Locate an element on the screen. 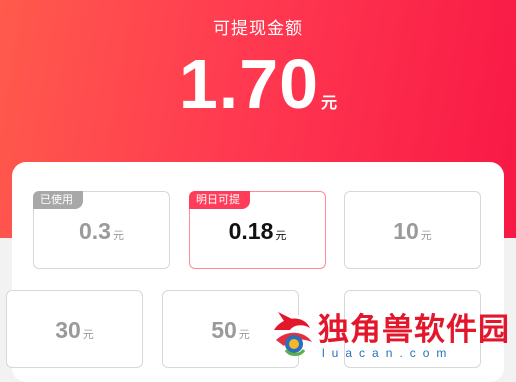 This screenshot has height=382, width=516. option-value: 0.18 元 is located at coordinates (257, 231).